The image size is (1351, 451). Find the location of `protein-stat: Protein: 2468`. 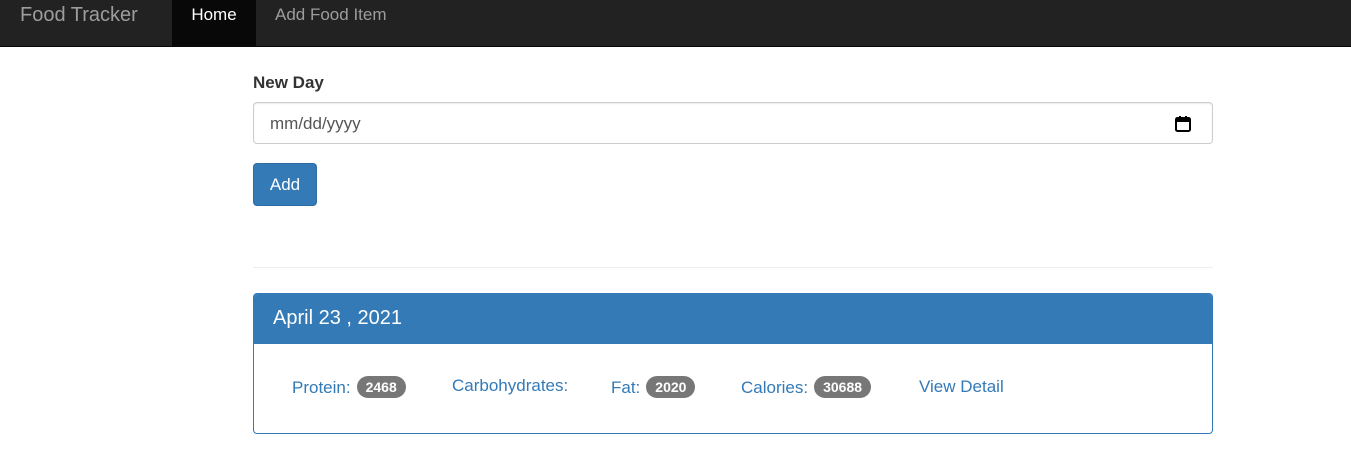

protein-stat: Protein: 2468 is located at coordinates (349, 387).